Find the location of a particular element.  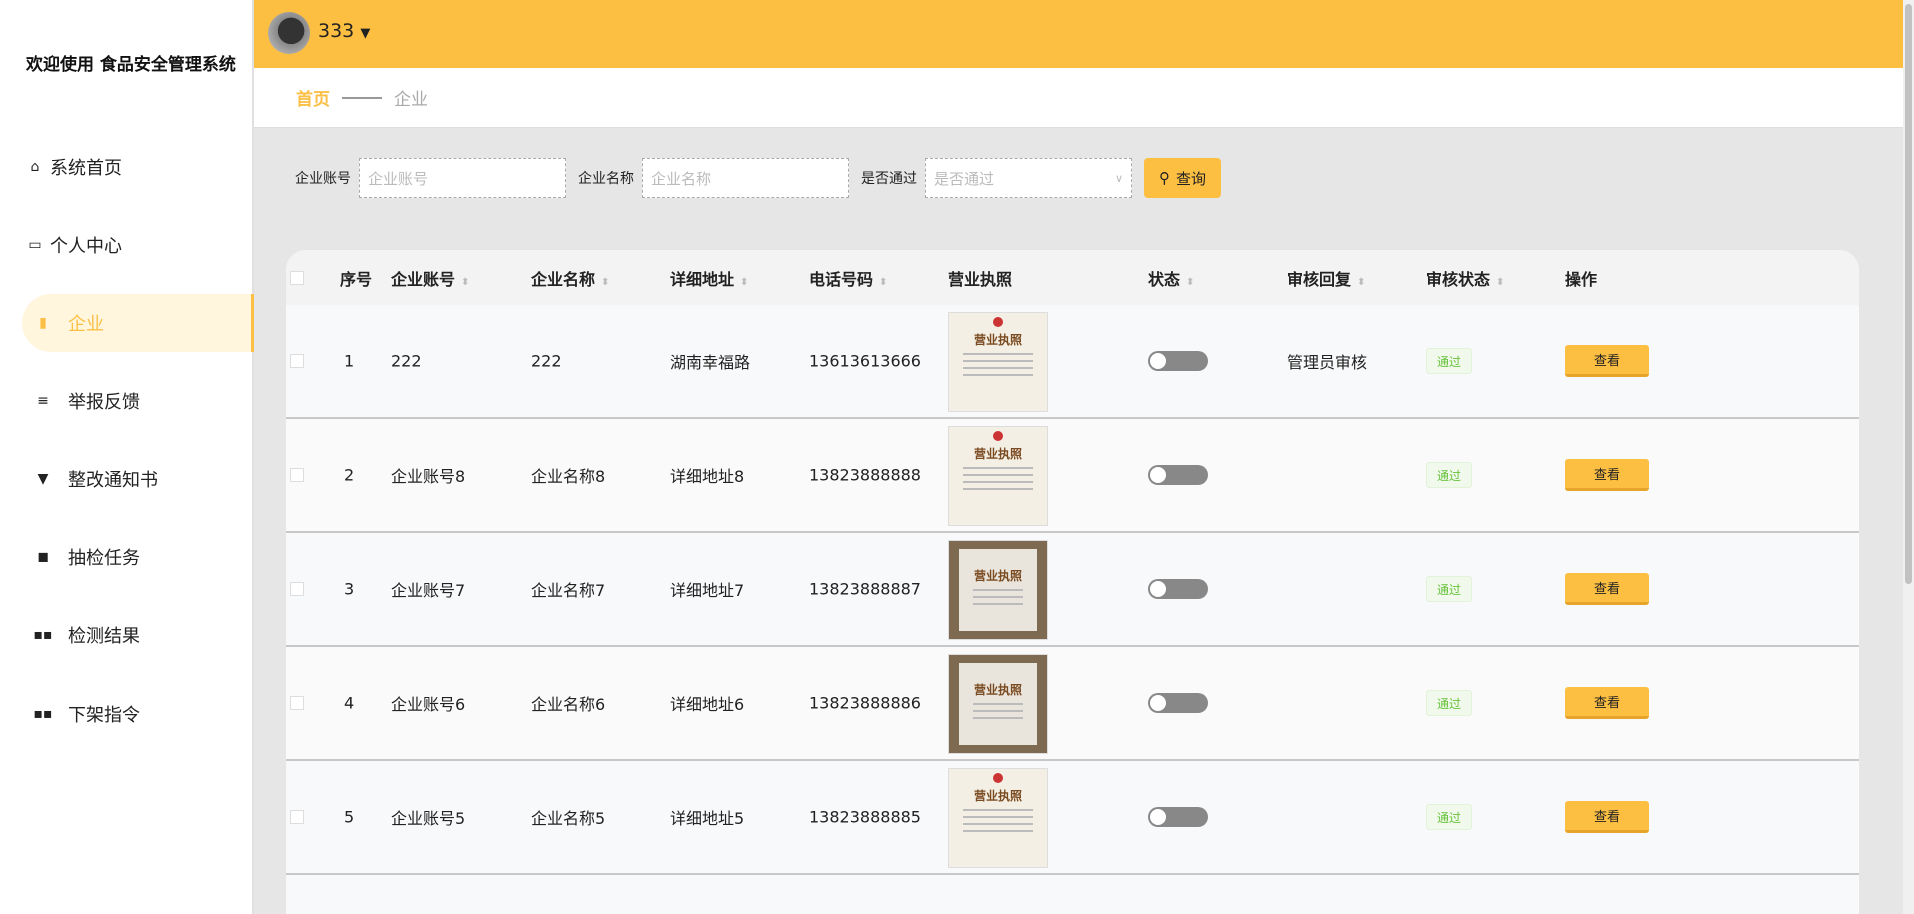

search-icon: ⚲ is located at coordinates (1164, 178).